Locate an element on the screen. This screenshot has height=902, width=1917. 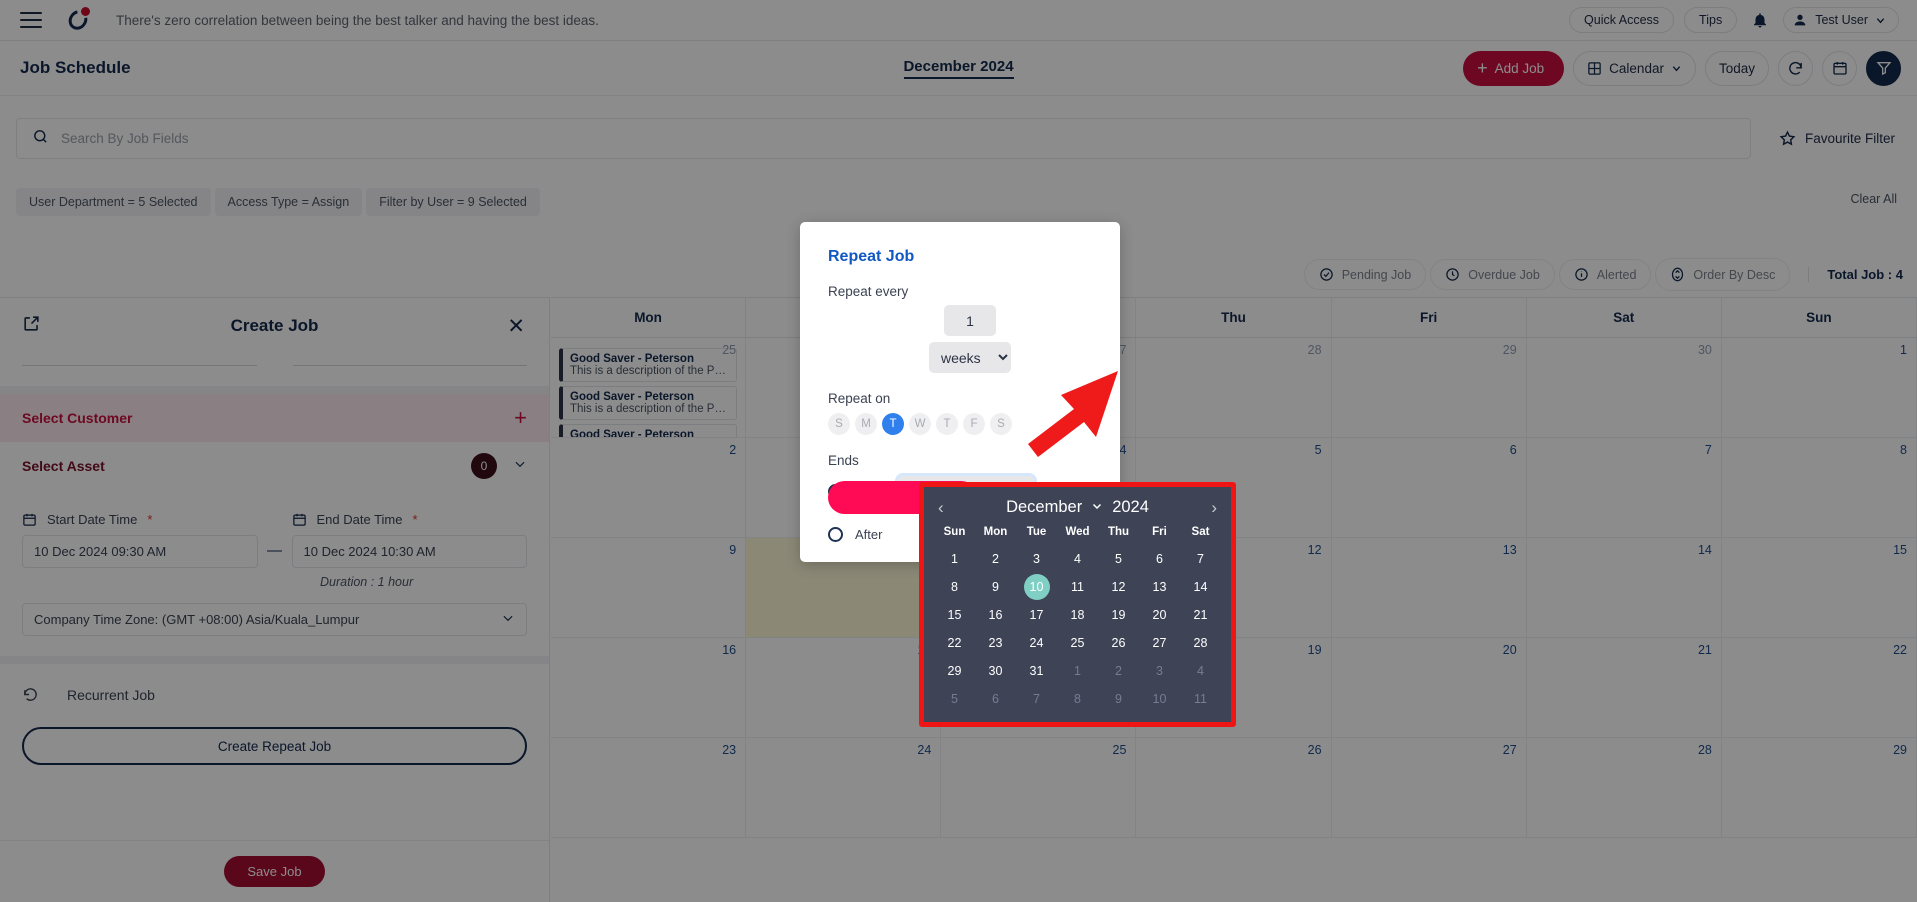
date-picker-day: 28 is located at coordinates (1200, 643).